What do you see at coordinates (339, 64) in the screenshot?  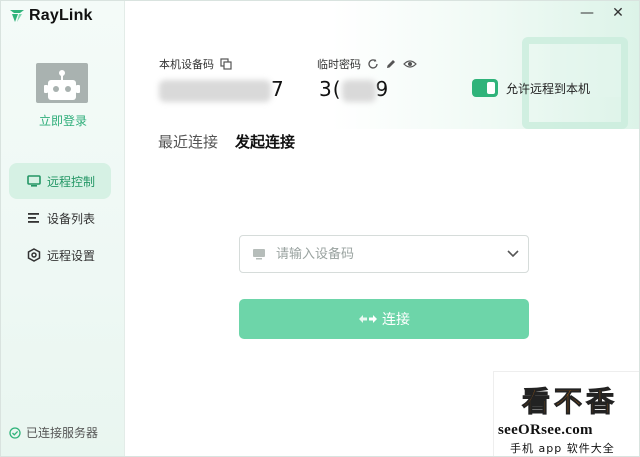 I see `temp-password-label: 临时密码` at bounding box center [339, 64].